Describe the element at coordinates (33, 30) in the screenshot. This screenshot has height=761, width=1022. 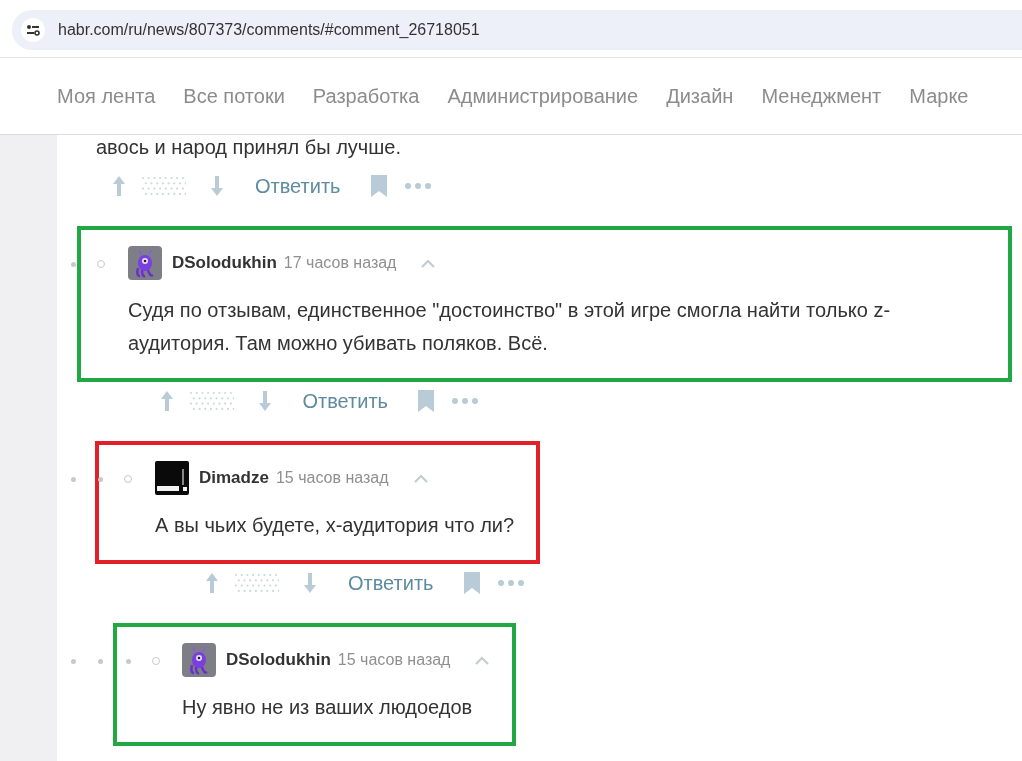
I see `site-settings-icon` at that location.